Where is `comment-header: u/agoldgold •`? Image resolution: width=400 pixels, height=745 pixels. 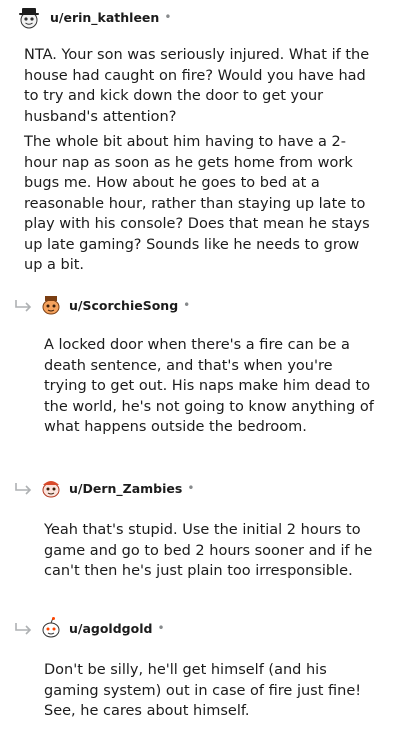
comment-header: u/agoldgold • is located at coordinates (200, 628).